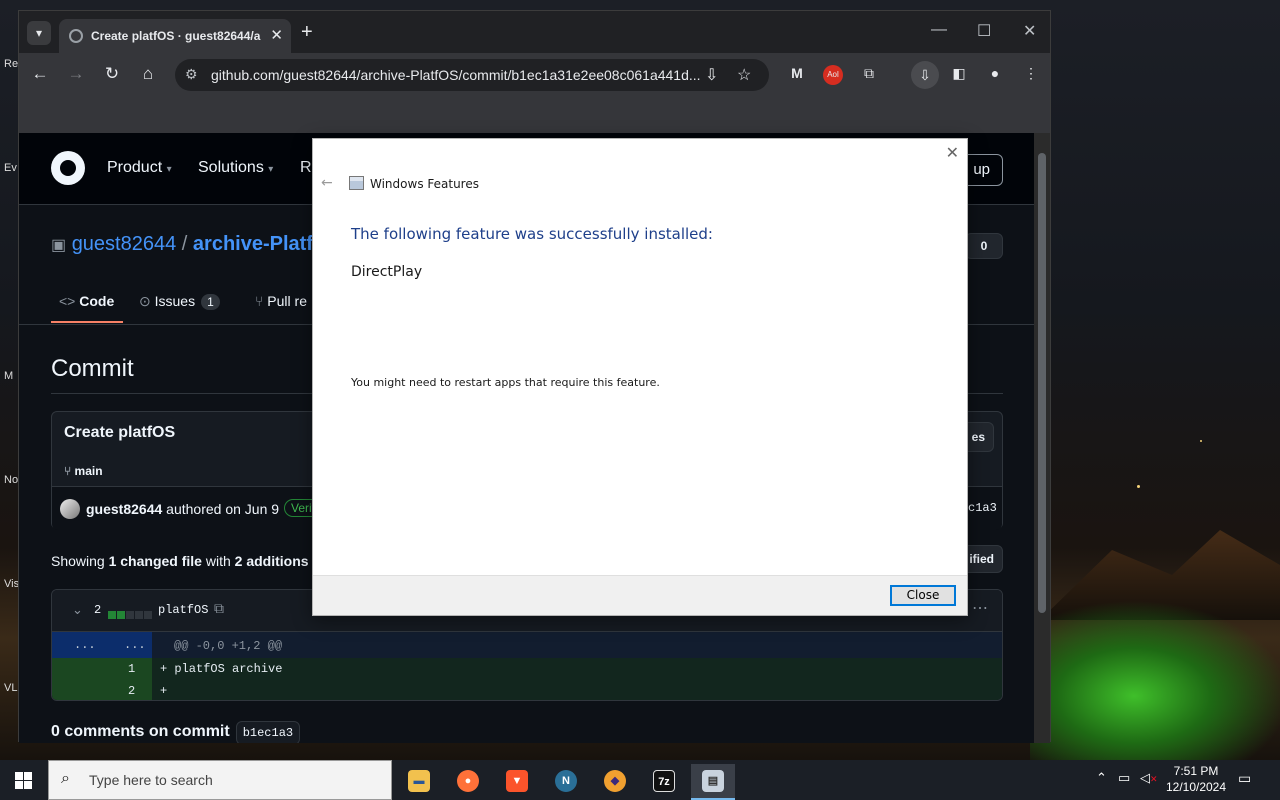 The height and width of the screenshot is (800, 1280). What do you see at coordinates (1124, 778) in the screenshot?
I see `network-icon: ▭` at bounding box center [1124, 778].